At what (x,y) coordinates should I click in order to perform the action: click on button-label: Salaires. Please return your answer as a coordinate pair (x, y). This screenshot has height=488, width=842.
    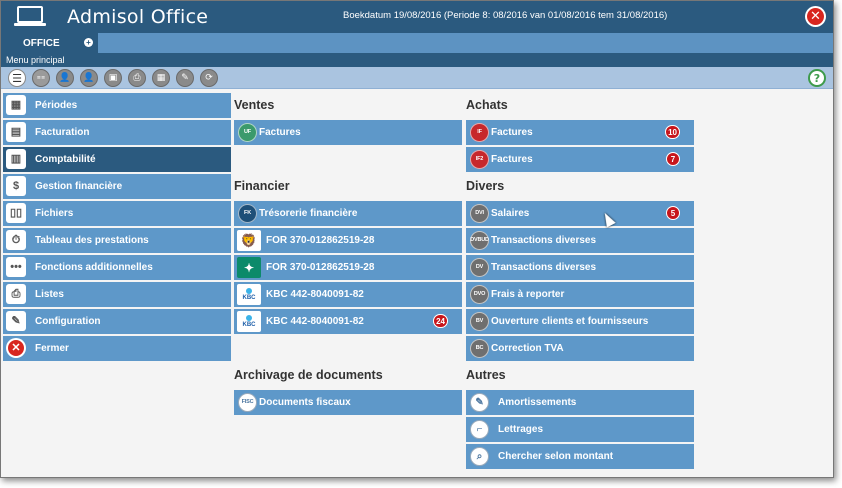
    Looking at the image, I should click on (510, 213).